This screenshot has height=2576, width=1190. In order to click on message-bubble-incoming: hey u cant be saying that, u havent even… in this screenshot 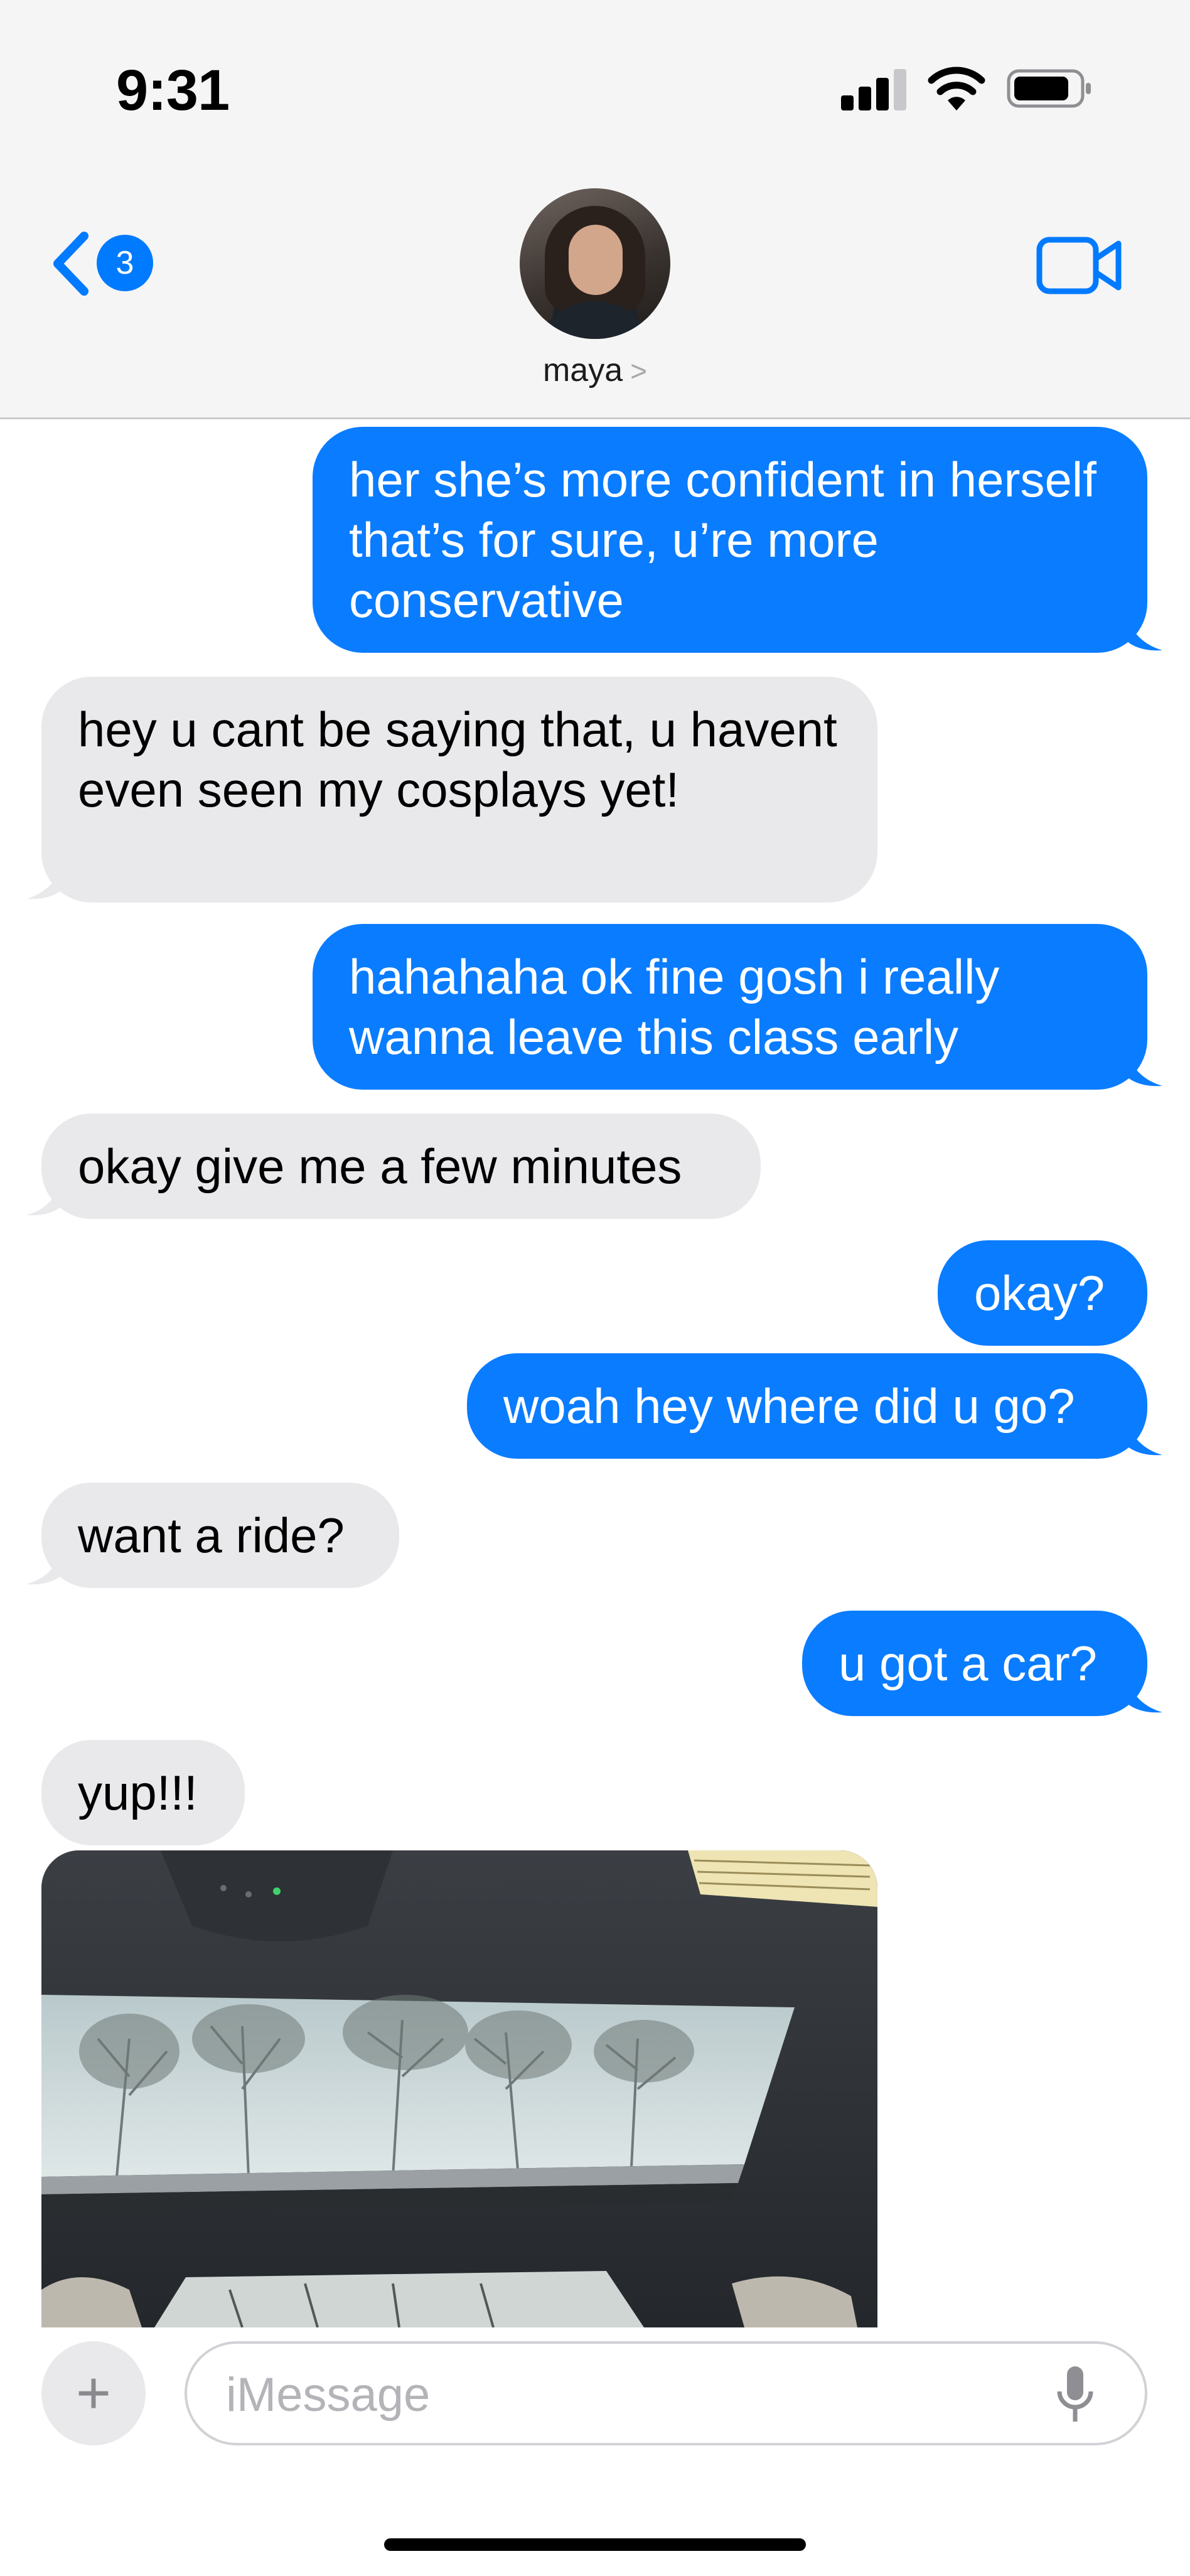, I will do `click(459, 790)`.